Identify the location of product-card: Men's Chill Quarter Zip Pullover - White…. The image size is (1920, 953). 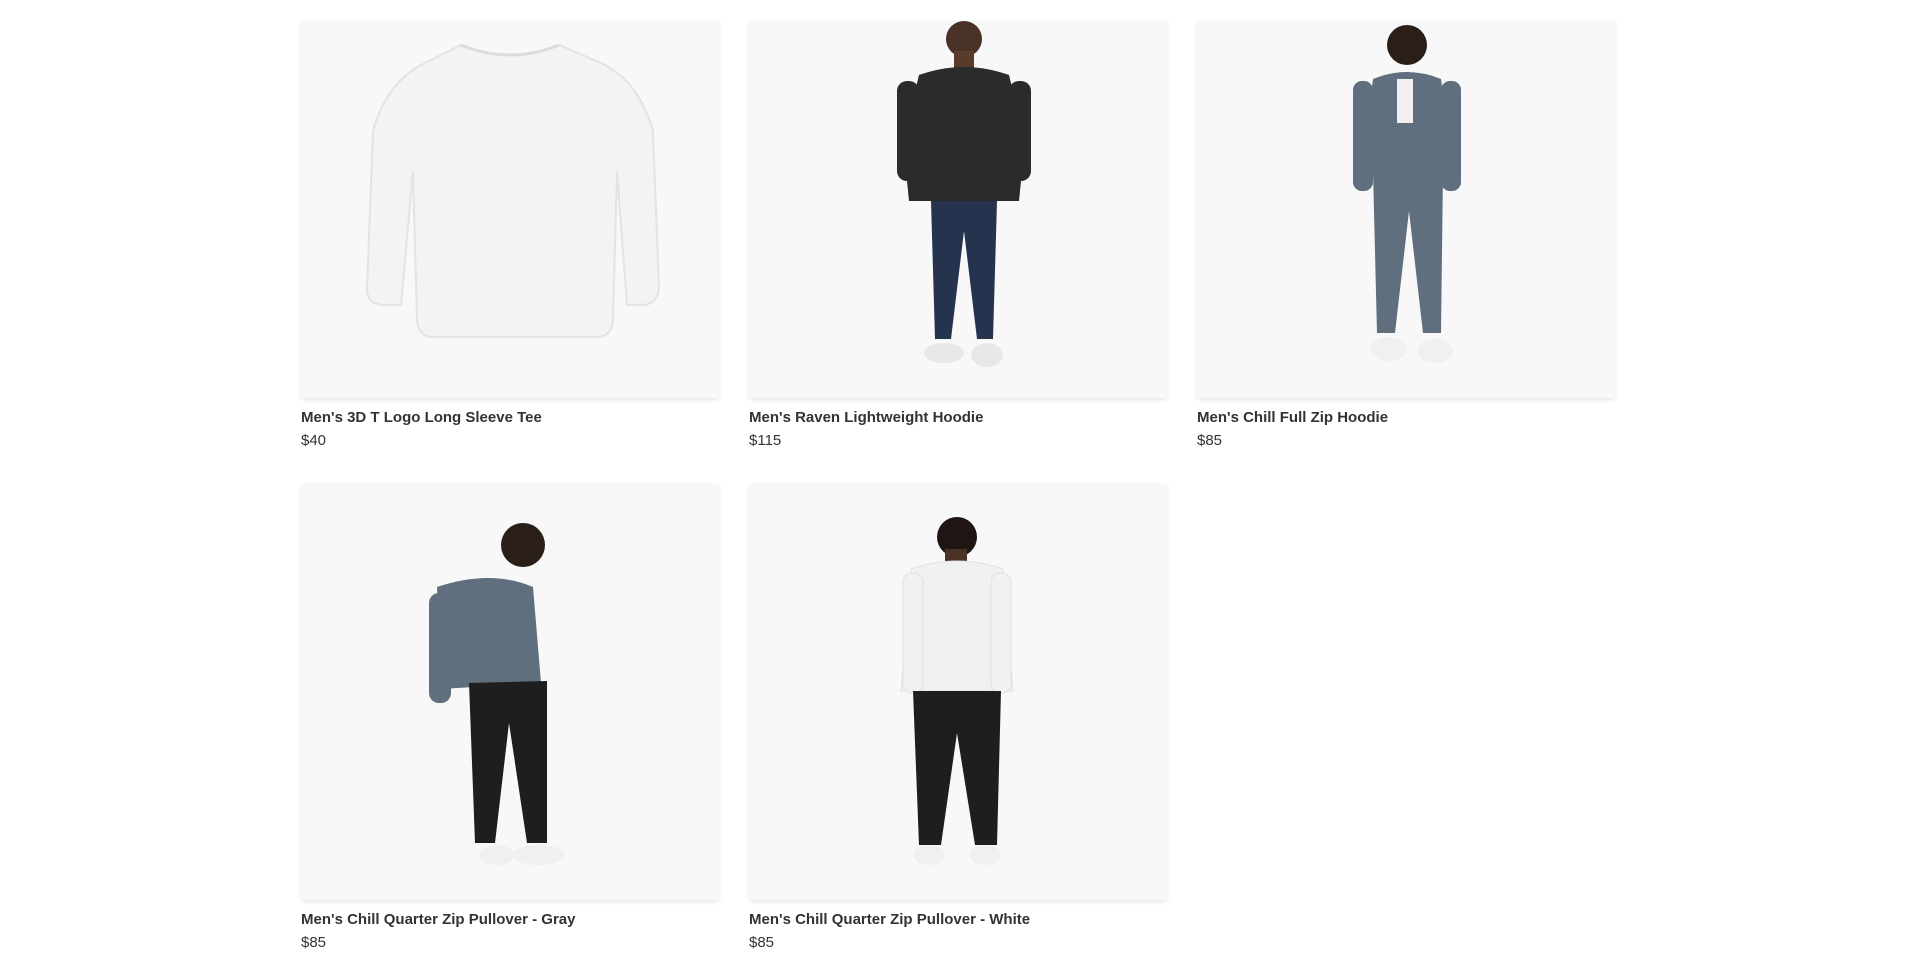
(958, 718).